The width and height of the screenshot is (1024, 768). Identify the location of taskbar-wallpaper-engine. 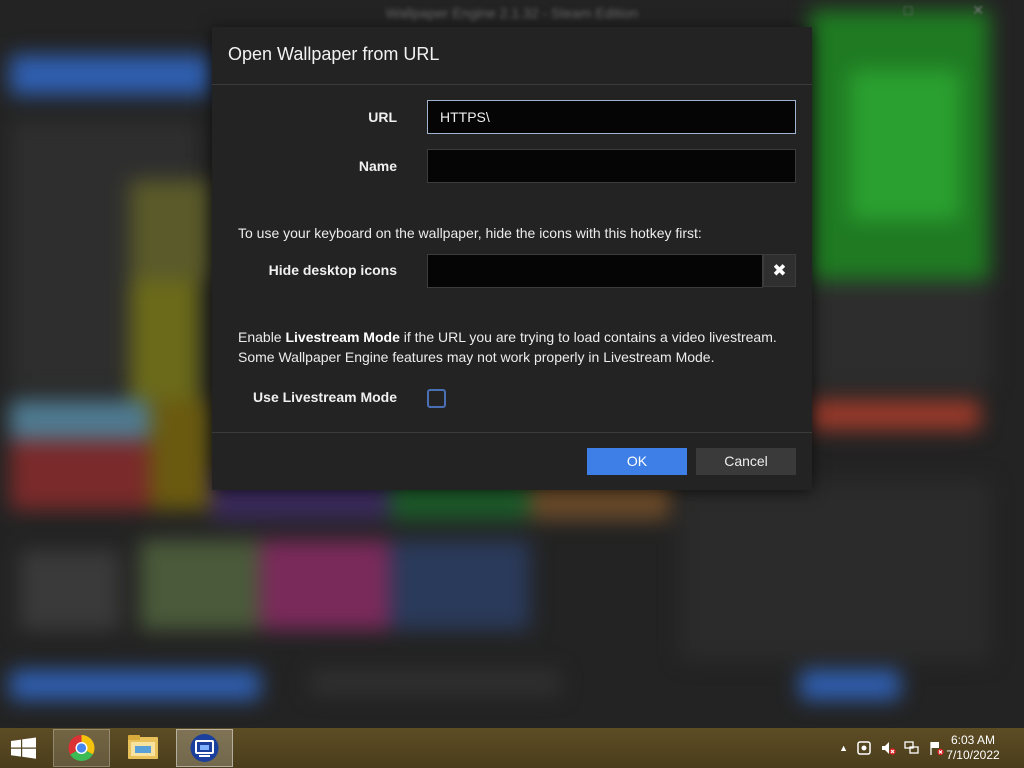
(204, 748).